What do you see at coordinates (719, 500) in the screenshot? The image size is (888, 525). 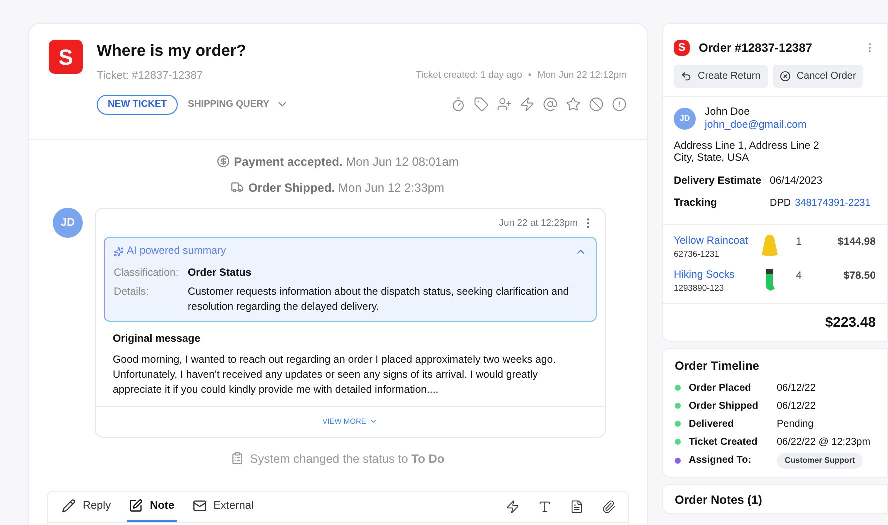 I see `notes-title: Order Notes (1)` at bounding box center [719, 500].